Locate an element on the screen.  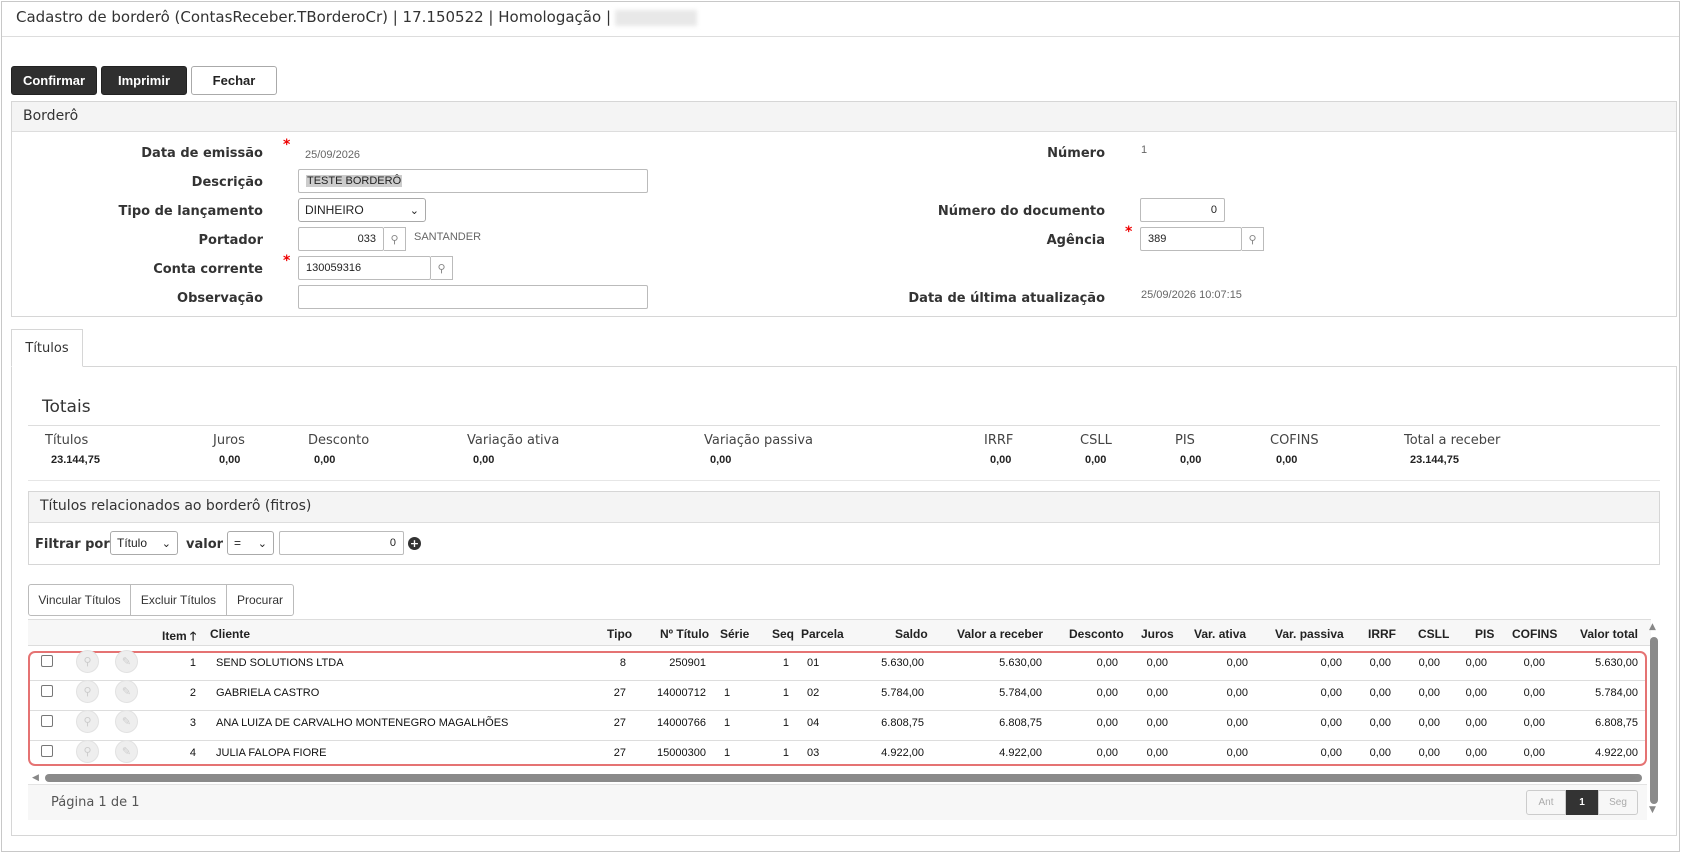
observacao-input is located at coordinates (473, 297).